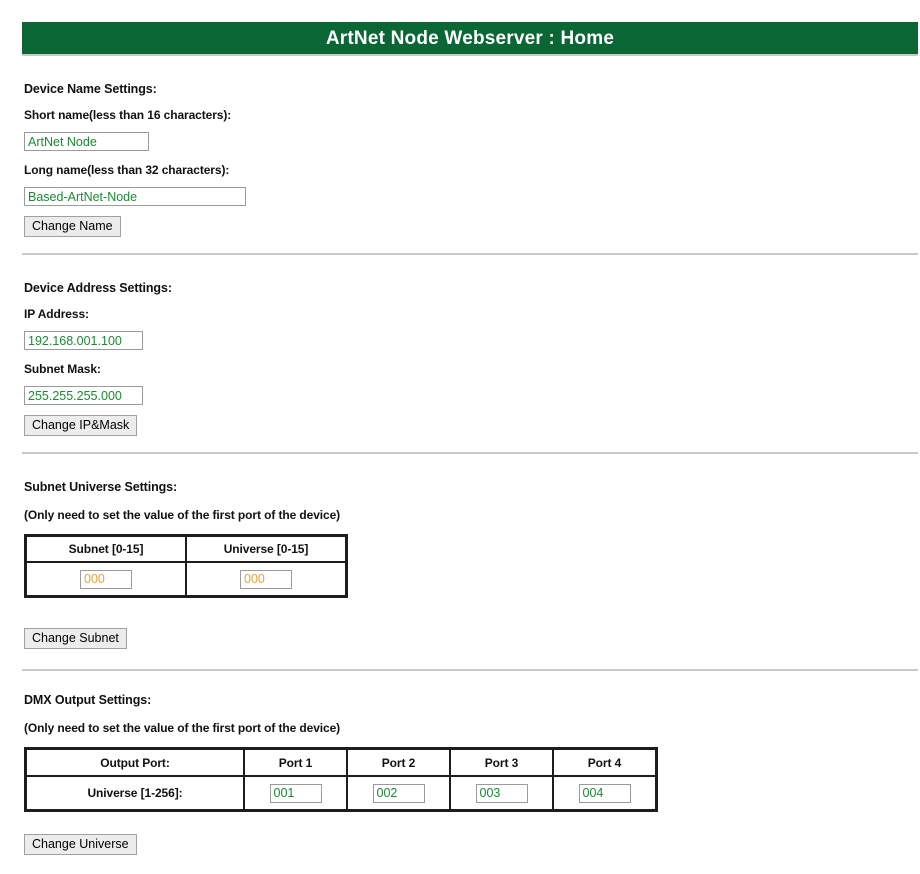 Image resolution: width=920 pixels, height=874 pixels. I want to click on port-4-header: Port 4, so click(604, 762).